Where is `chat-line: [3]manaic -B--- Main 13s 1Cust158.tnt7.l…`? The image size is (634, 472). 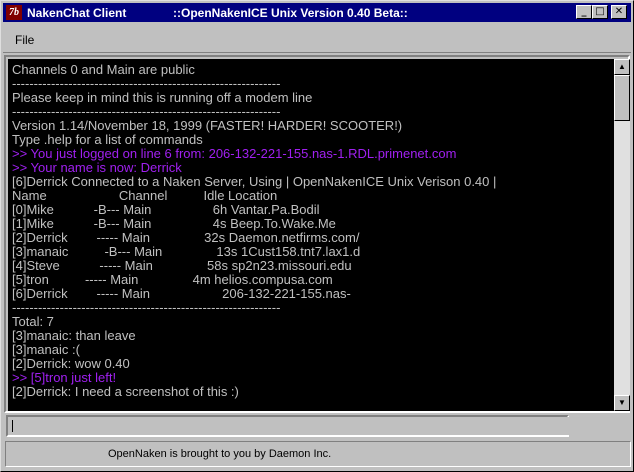 chat-line: [3]manaic -B--- Main 13s 1Cust158.tnt7.l… is located at coordinates (186, 251).